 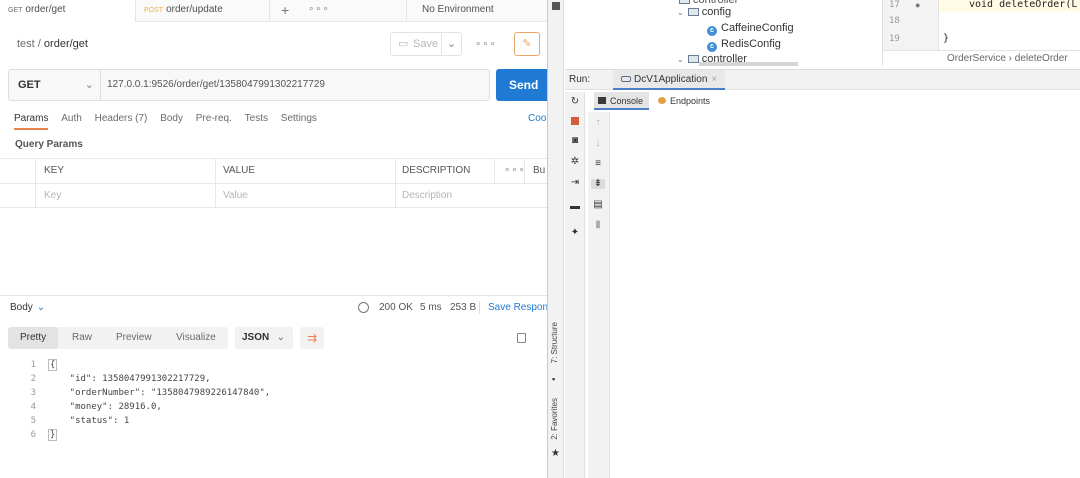 What do you see at coordinates (285, 11) in the screenshot?
I see `plus-icon: +` at bounding box center [285, 11].